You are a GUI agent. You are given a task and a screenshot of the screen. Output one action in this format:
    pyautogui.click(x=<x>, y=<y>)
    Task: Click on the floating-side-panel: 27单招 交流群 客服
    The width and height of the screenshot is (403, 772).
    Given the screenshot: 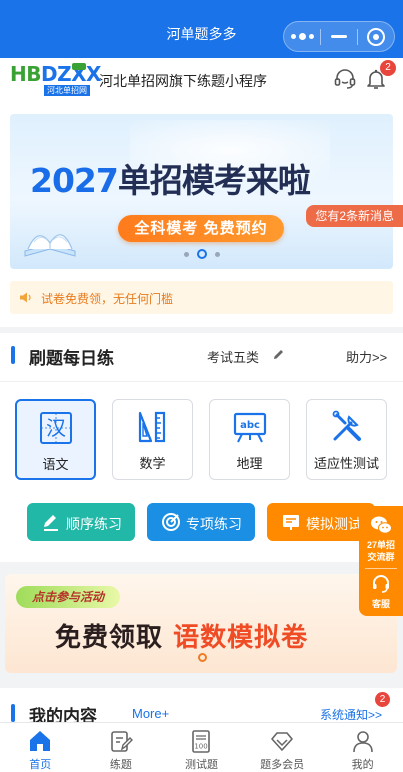 What is the action you would take?
    pyautogui.click(x=381, y=561)
    